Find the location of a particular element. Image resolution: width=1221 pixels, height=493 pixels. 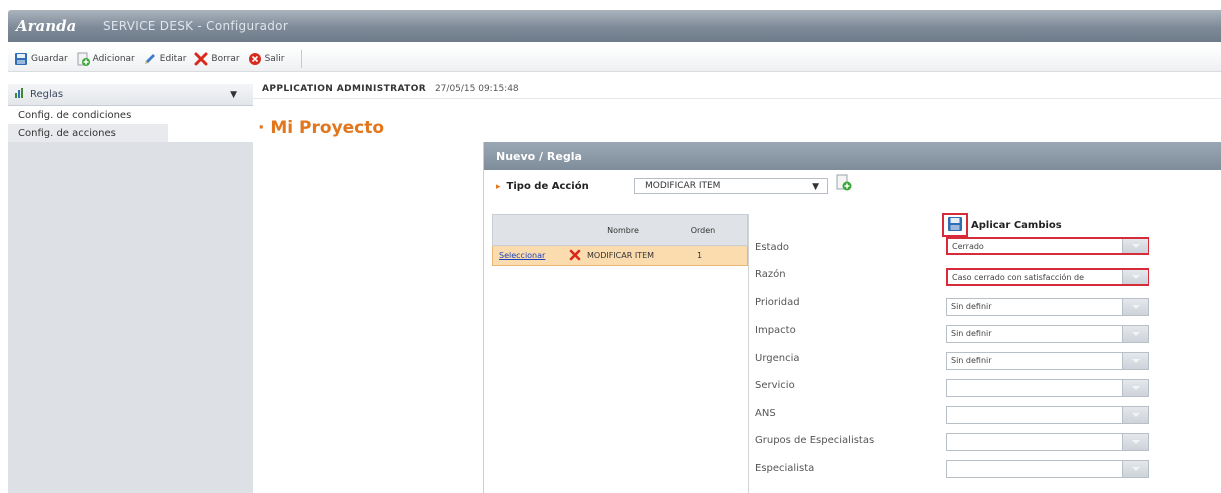

add-button: Adicionar is located at coordinates (105, 59).